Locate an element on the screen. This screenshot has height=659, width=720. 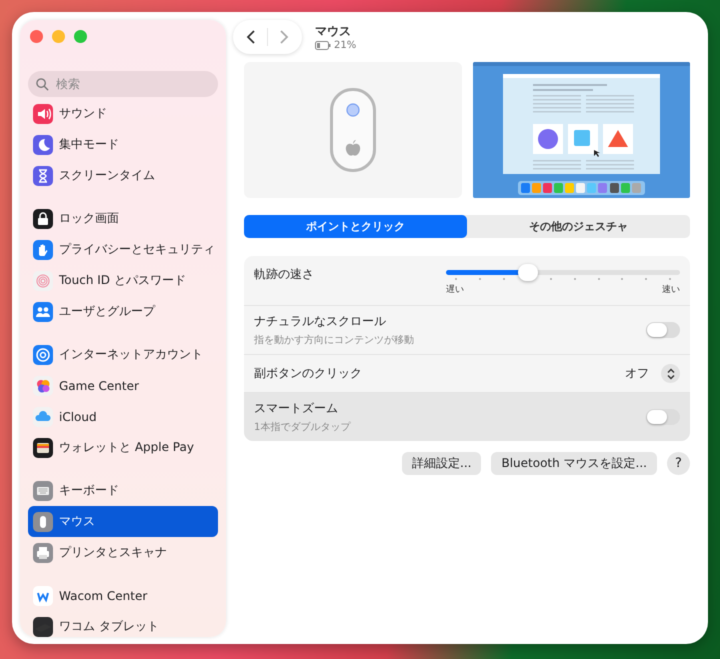
slider-thumb is located at coordinates (528, 272).